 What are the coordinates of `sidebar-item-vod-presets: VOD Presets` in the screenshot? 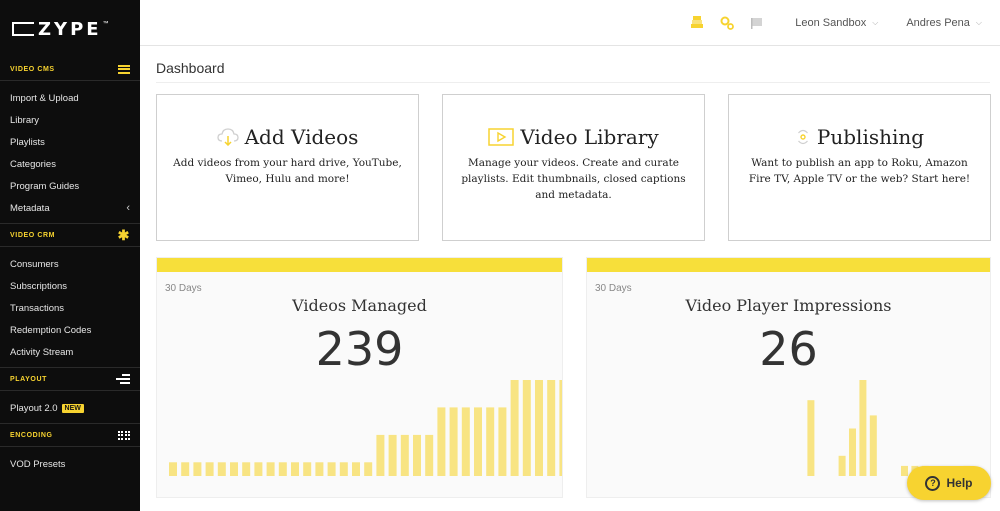 It's located at (70, 464).